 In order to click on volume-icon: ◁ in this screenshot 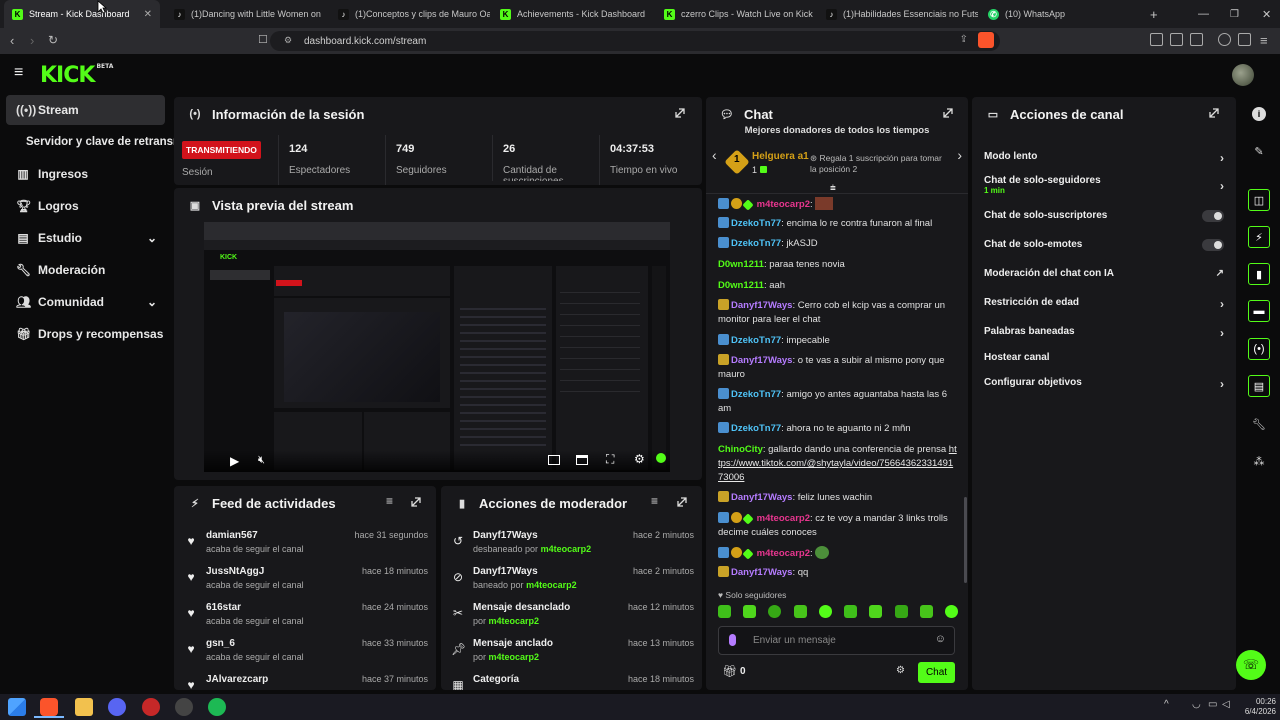, I will do `click(1226, 704)`.